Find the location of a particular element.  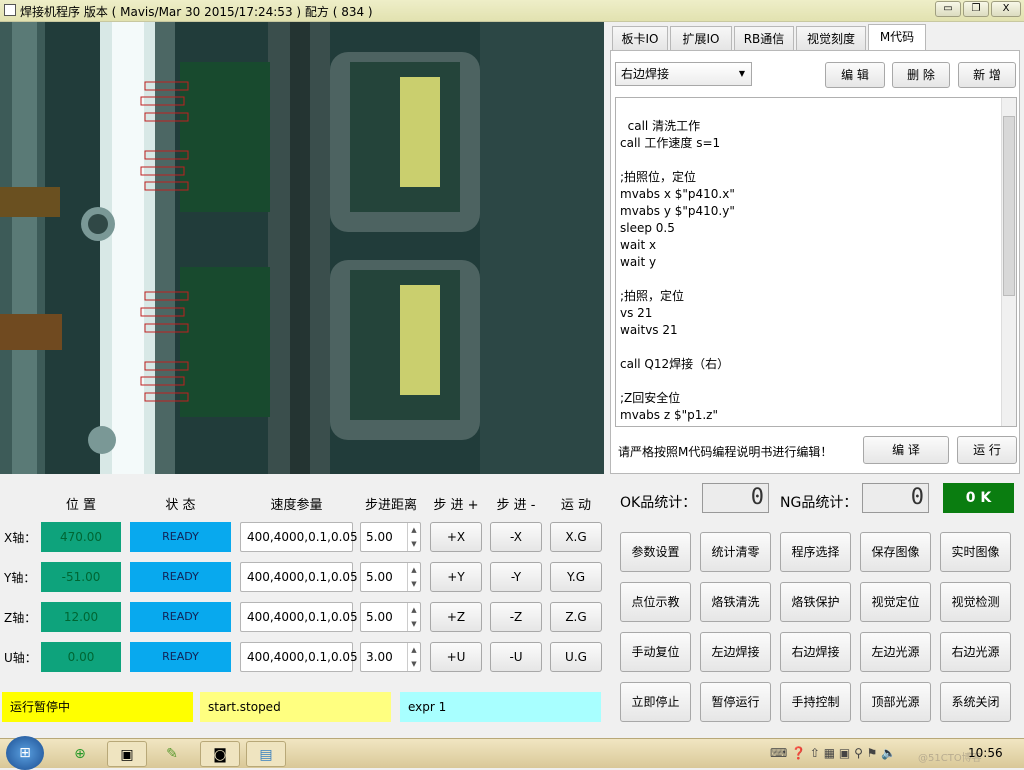

speed-input-u: 400,4000,0.1,0.05 is located at coordinates (299, 657).